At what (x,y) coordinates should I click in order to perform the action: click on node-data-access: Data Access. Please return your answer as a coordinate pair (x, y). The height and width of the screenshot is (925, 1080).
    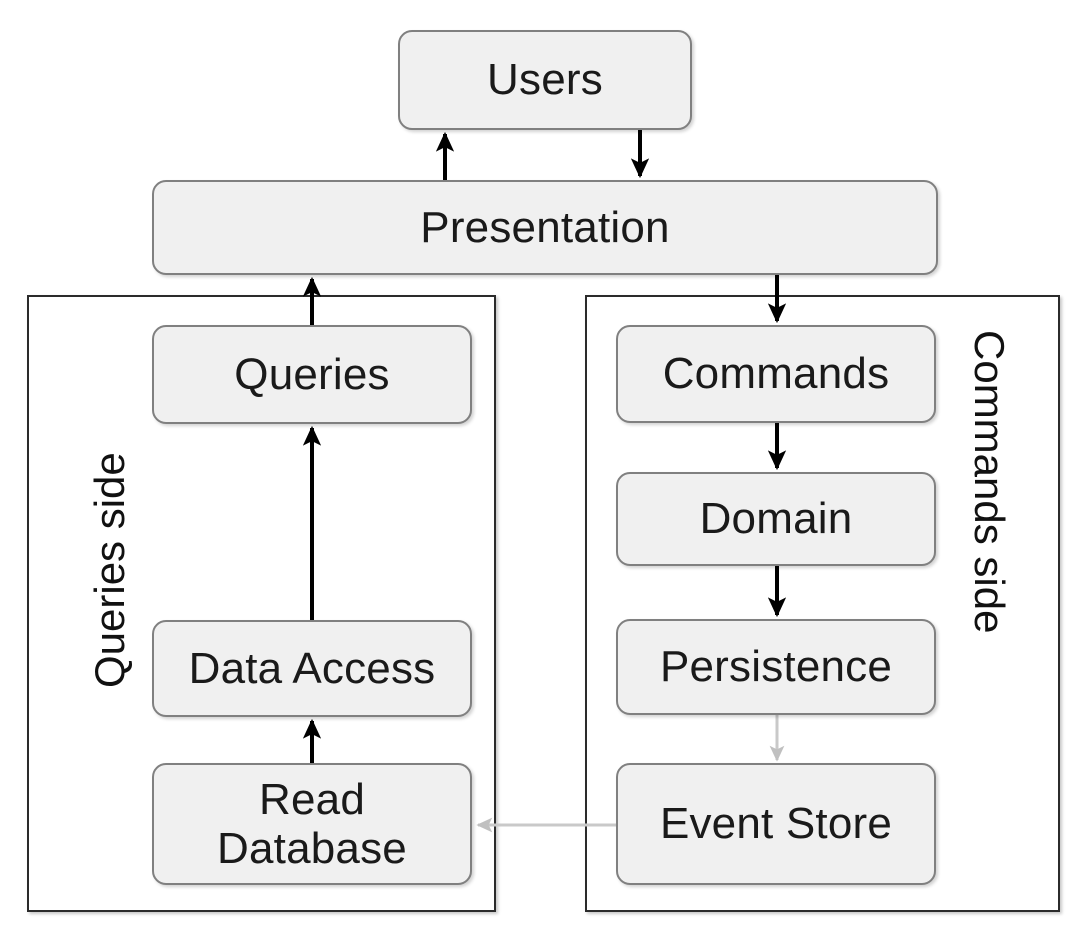
    Looking at the image, I should click on (312, 668).